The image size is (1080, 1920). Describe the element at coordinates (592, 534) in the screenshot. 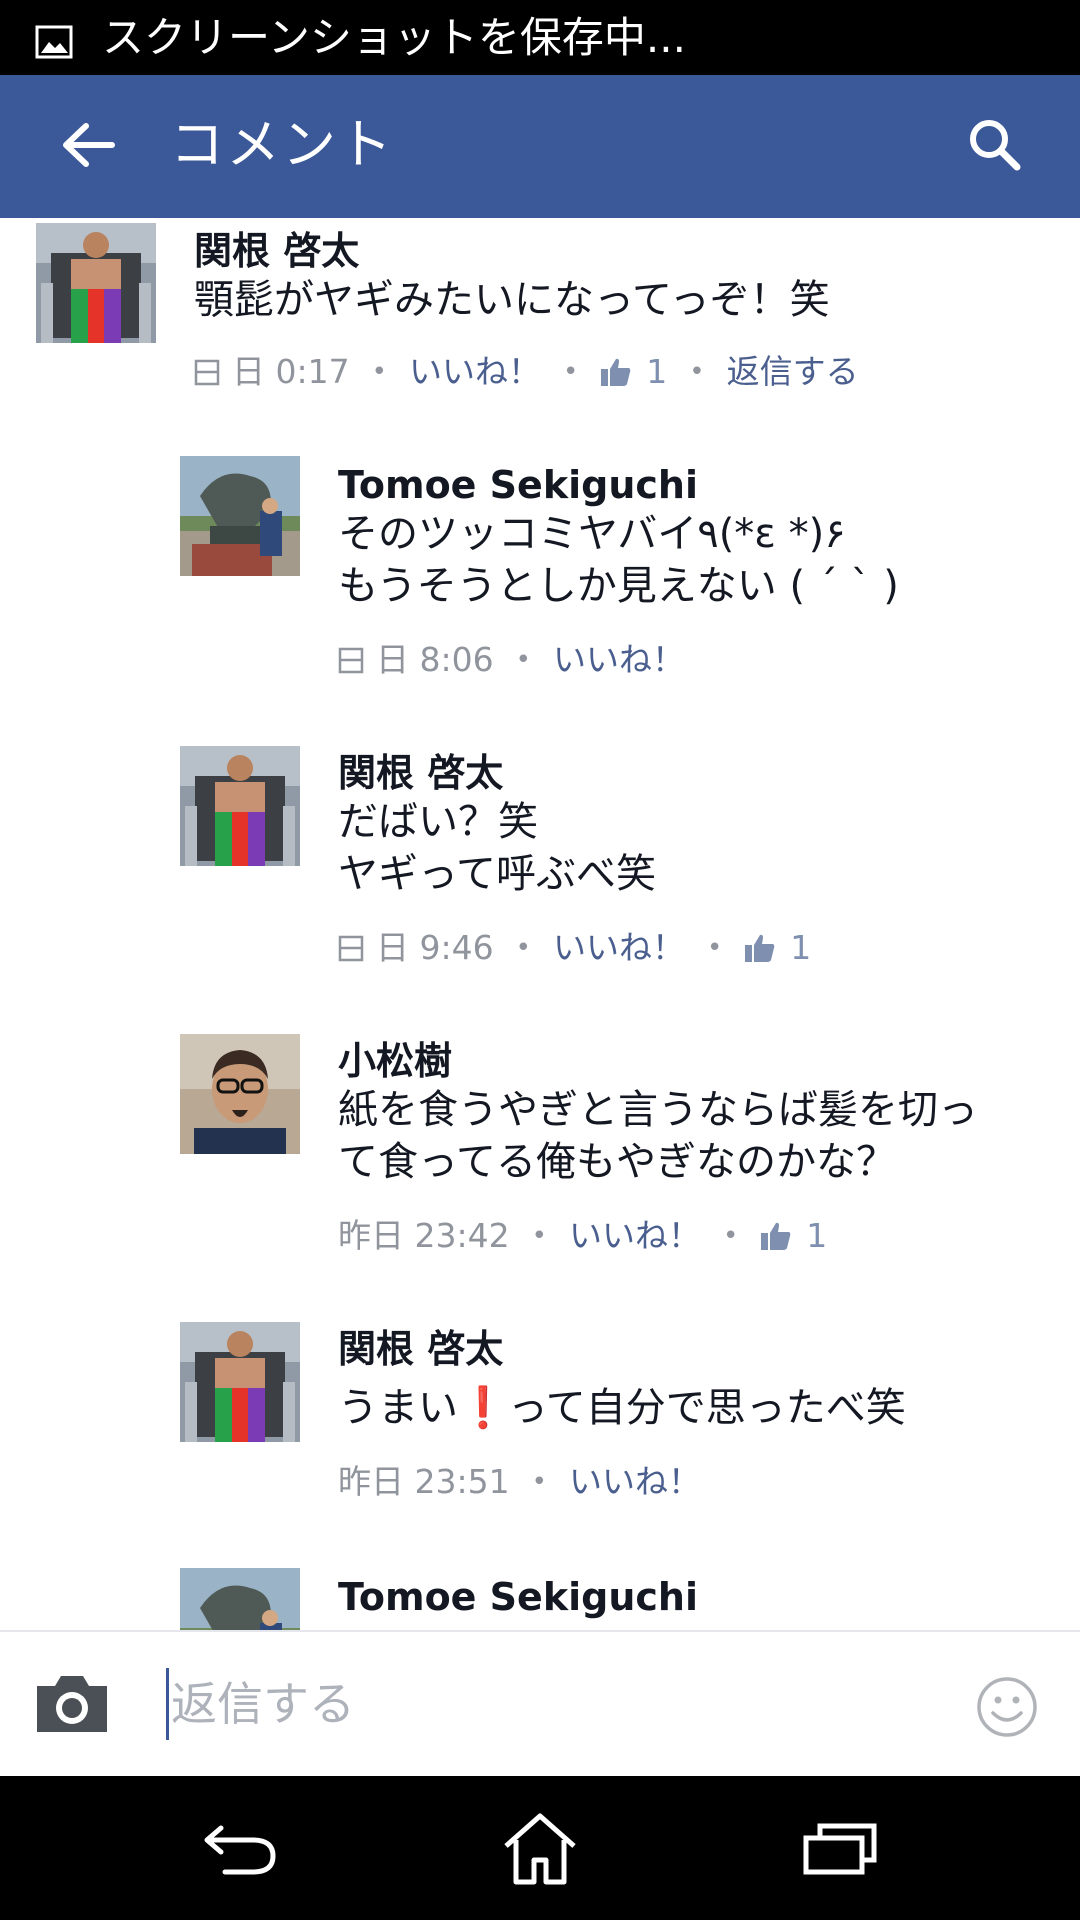

I see `comment-text: そのツッコミヤバイ٩(*ɛ *)۶` at that location.